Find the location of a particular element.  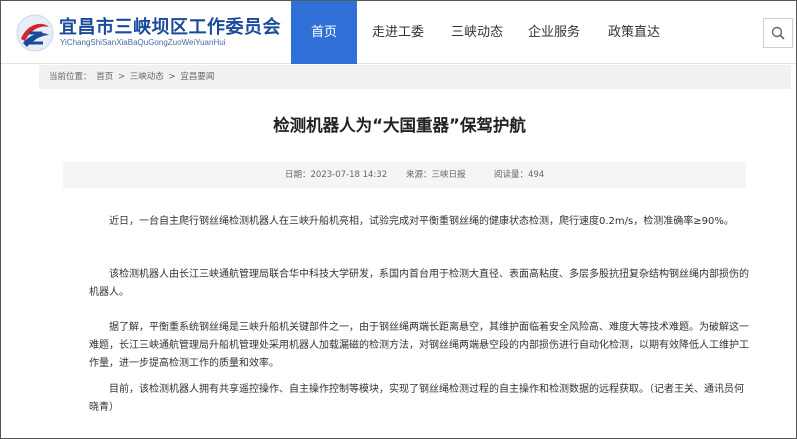

article-source: 来源：三峡日报 is located at coordinates (436, 175).